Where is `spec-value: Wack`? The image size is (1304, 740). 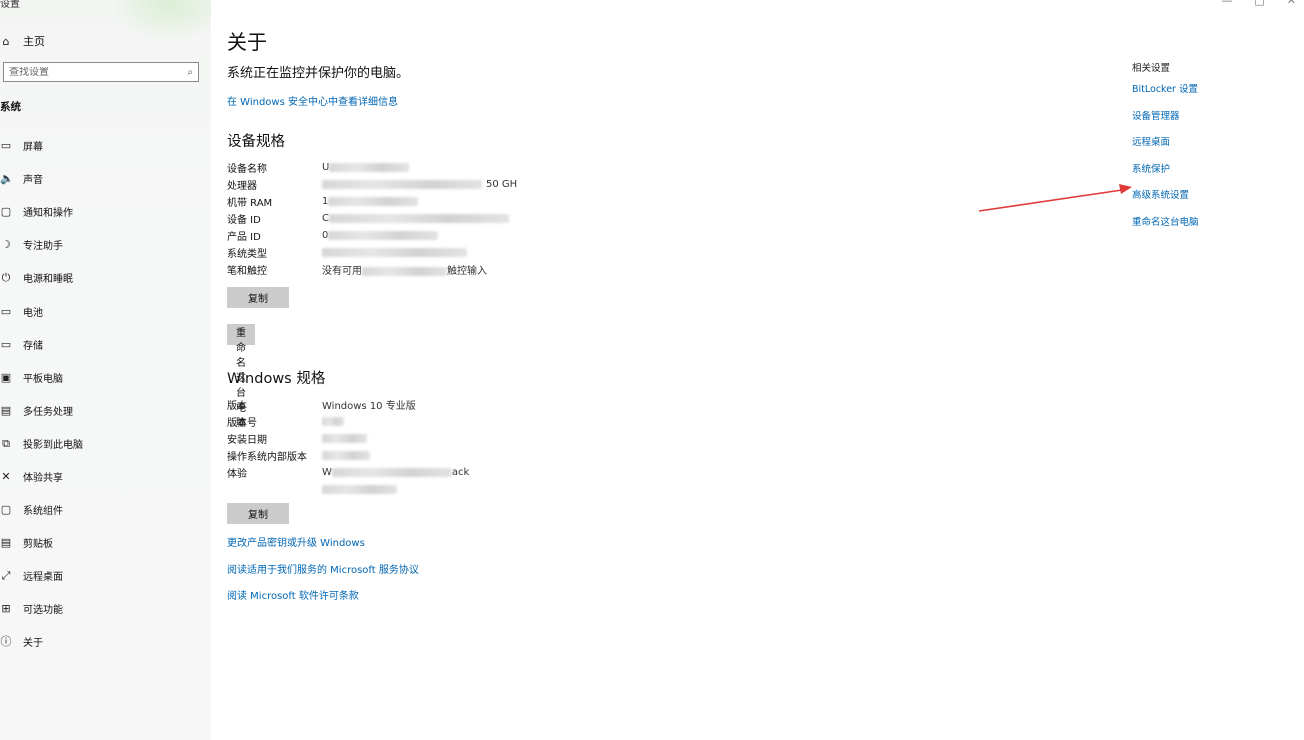 spec-value: Wack is located at coordinates (395, 472).